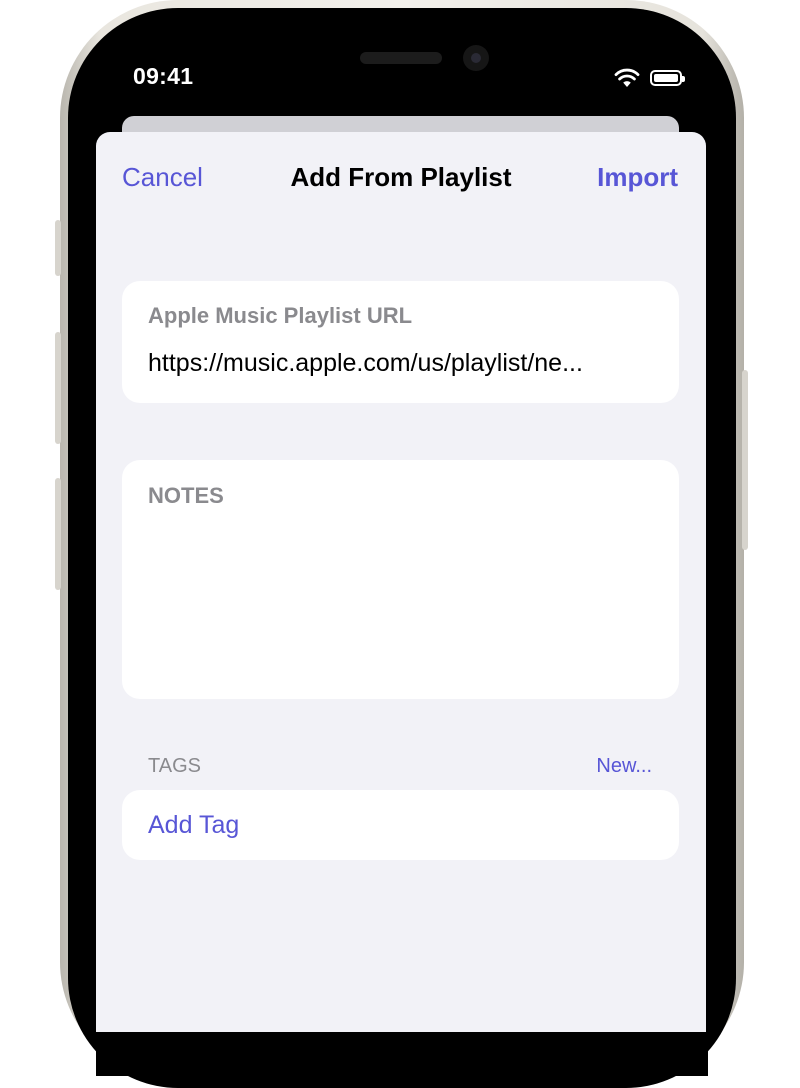 This screenshot has width=800, height=1088. I want to click on notes-label: NOTES, so click(186, 495).